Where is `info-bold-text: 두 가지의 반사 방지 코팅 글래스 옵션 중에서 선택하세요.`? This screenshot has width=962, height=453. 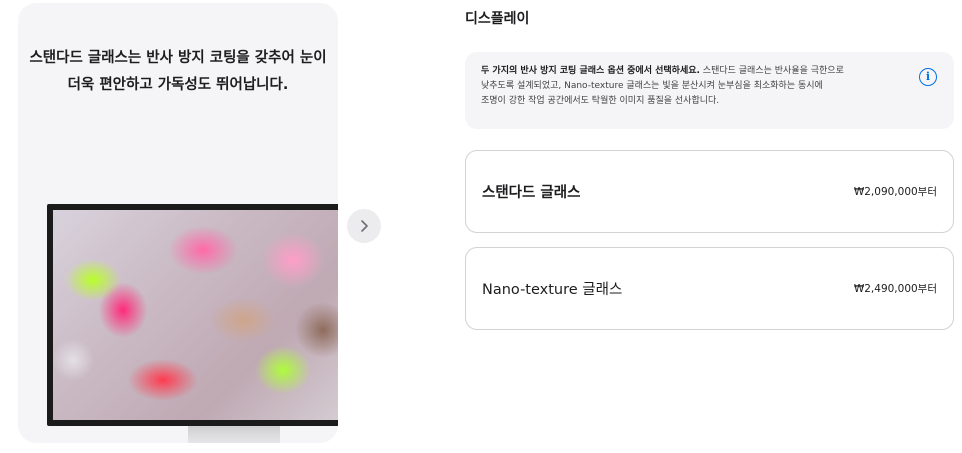 info-bold-text: 두 가지의 반사 방지 코팅 글래스 옵션 중에서 선택하세요. is located at coordinates (590, 71).